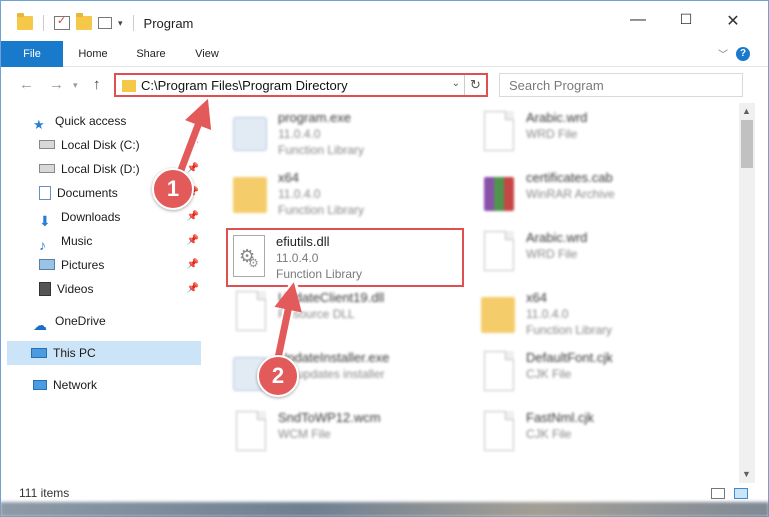  What do you see at coordinates (384, 21) in the screenshot?
I see `title-bar: ▾ Program — ☐ ✕` at bounding box center [384, 21].